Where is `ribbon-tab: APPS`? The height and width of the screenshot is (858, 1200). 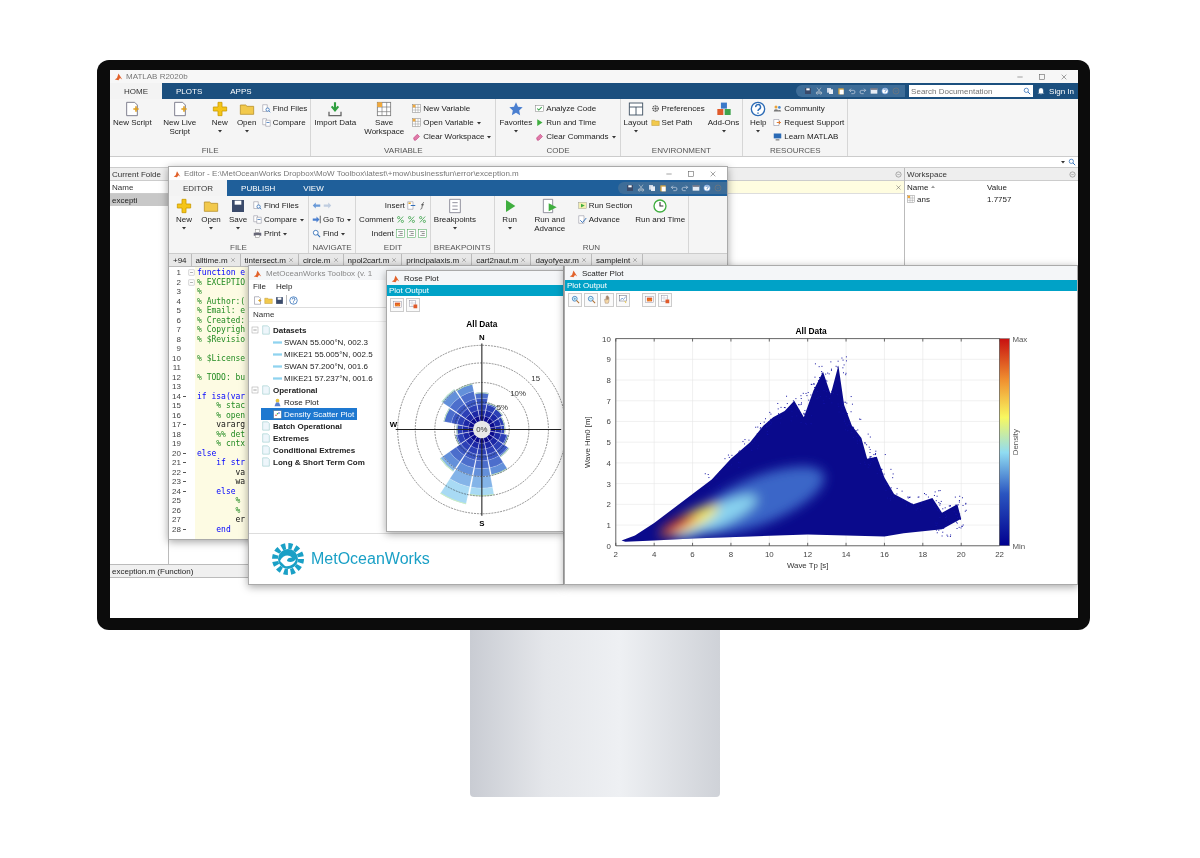 ribbon-tab: APPS is located at coordinates (241, 91).